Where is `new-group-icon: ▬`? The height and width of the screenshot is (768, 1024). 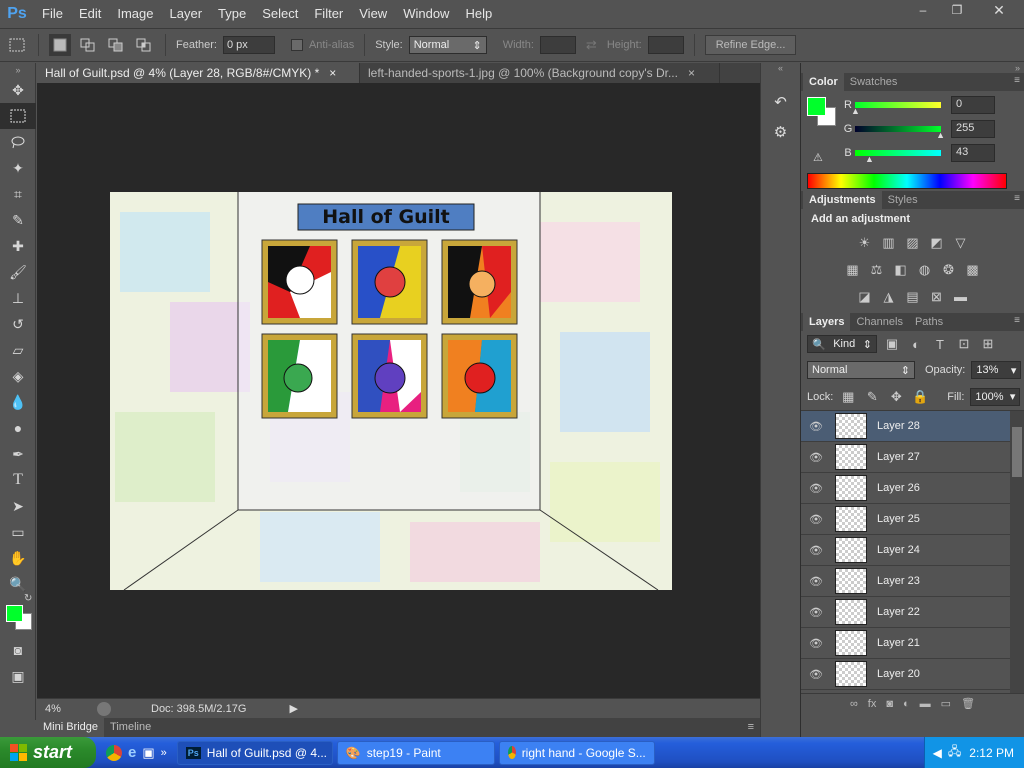 new-group-icon: ▬ is located at coordinates (925, 704).